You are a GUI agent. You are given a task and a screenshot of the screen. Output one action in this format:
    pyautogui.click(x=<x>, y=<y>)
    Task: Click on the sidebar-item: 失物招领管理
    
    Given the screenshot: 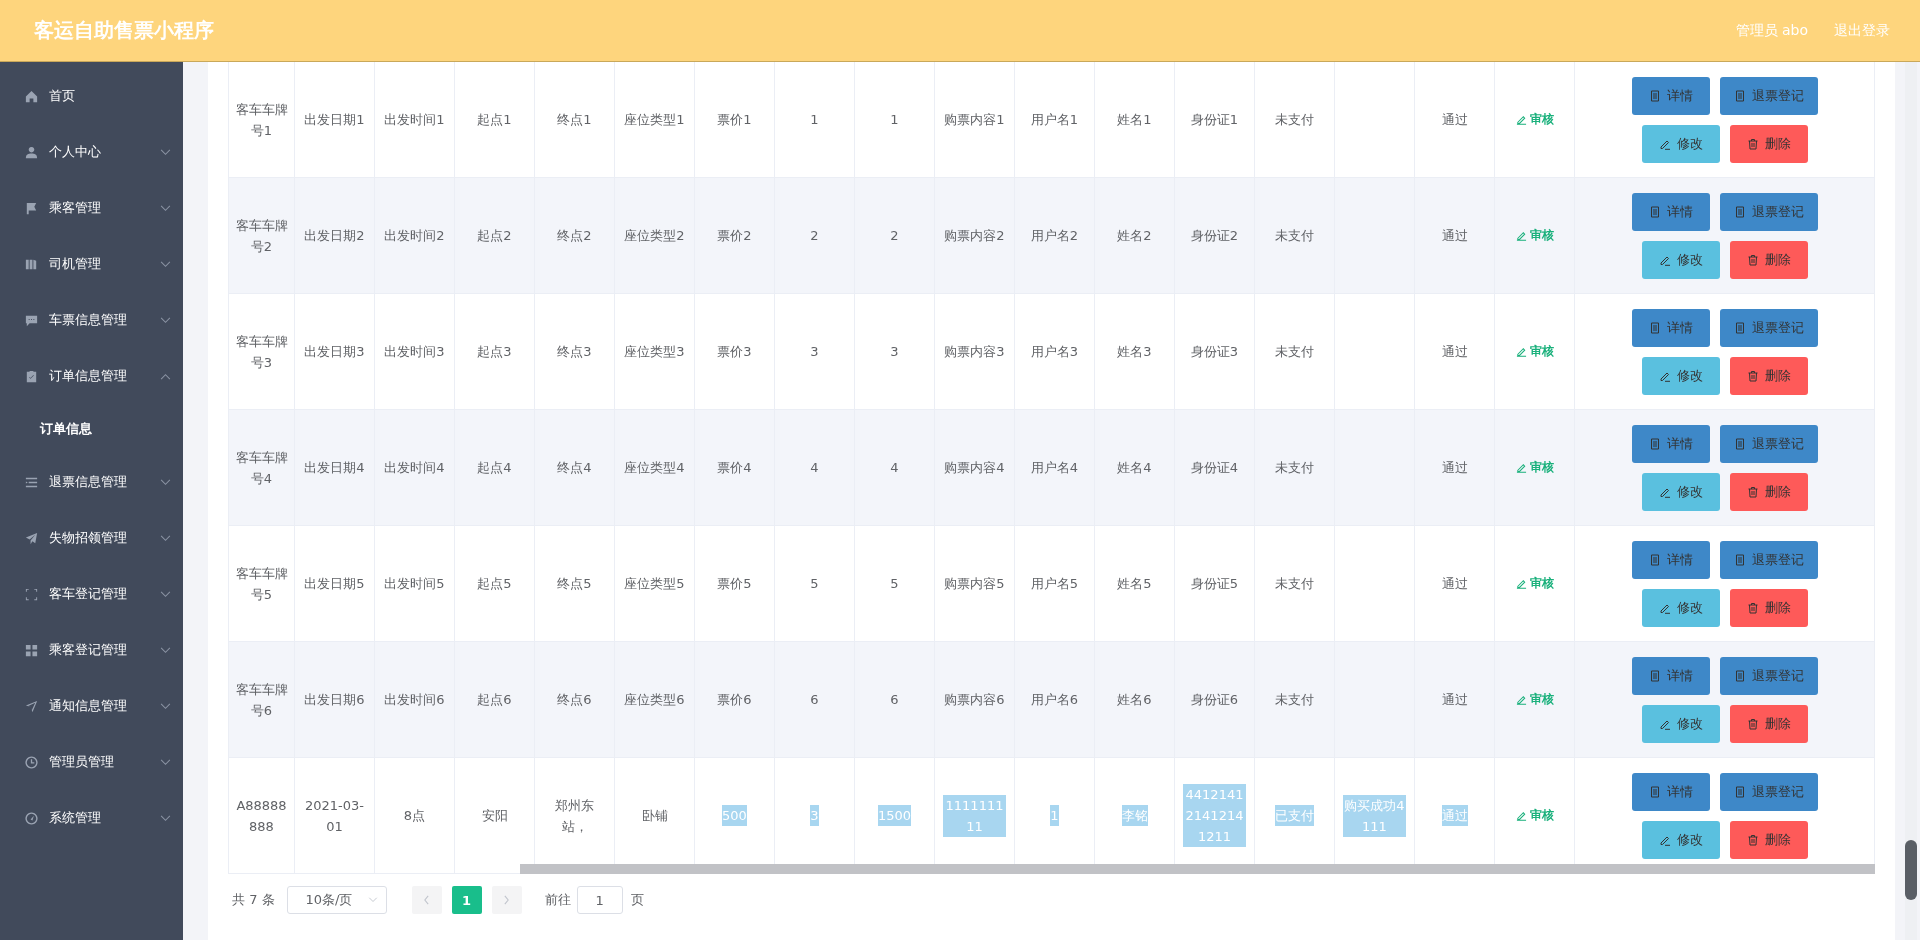 What is the action you would take?
    pyautogui.click(x=91, y=538)
    